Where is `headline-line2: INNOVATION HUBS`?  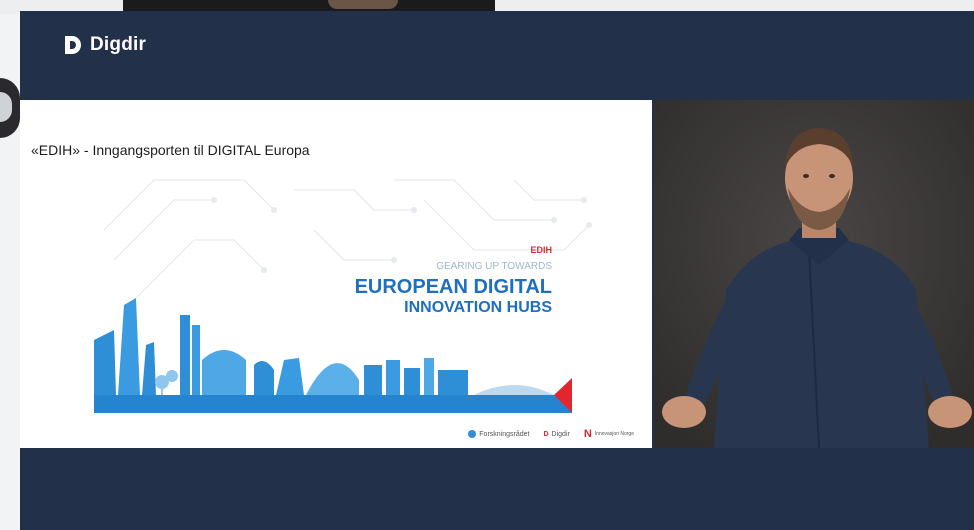
headline-line2: INNOVATION HUBS is located at coordinates (478, 307).